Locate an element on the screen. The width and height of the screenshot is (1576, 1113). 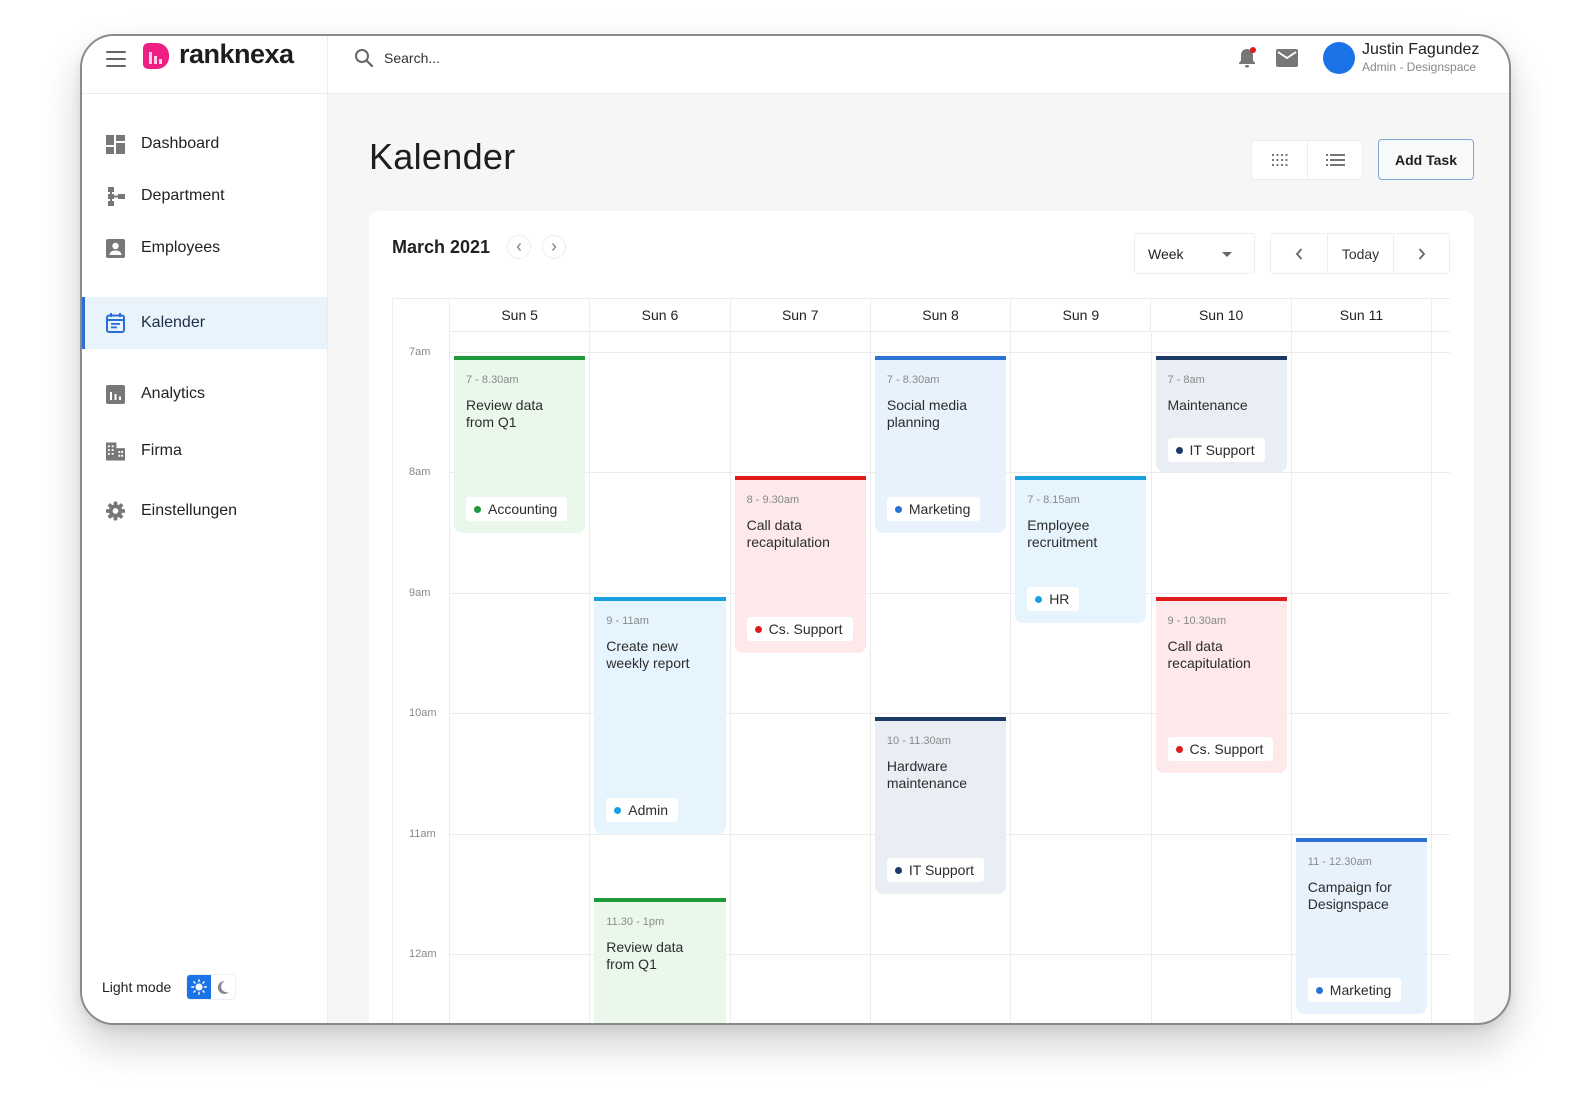
tag-label: HR is located at coordinates (1059, 598).